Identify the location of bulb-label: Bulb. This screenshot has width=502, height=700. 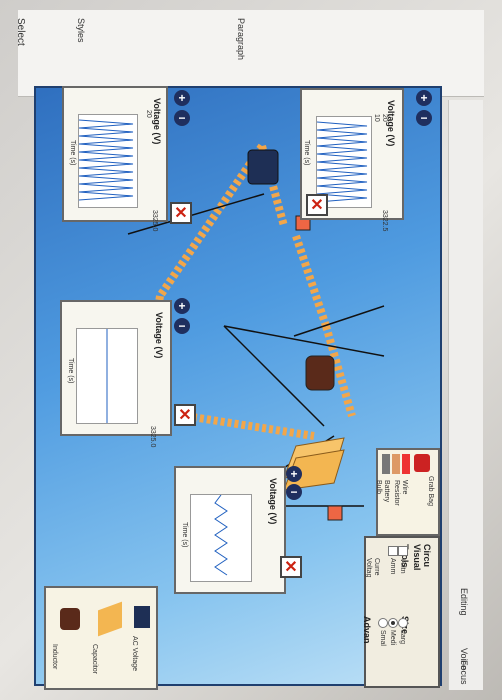
(378, 487).